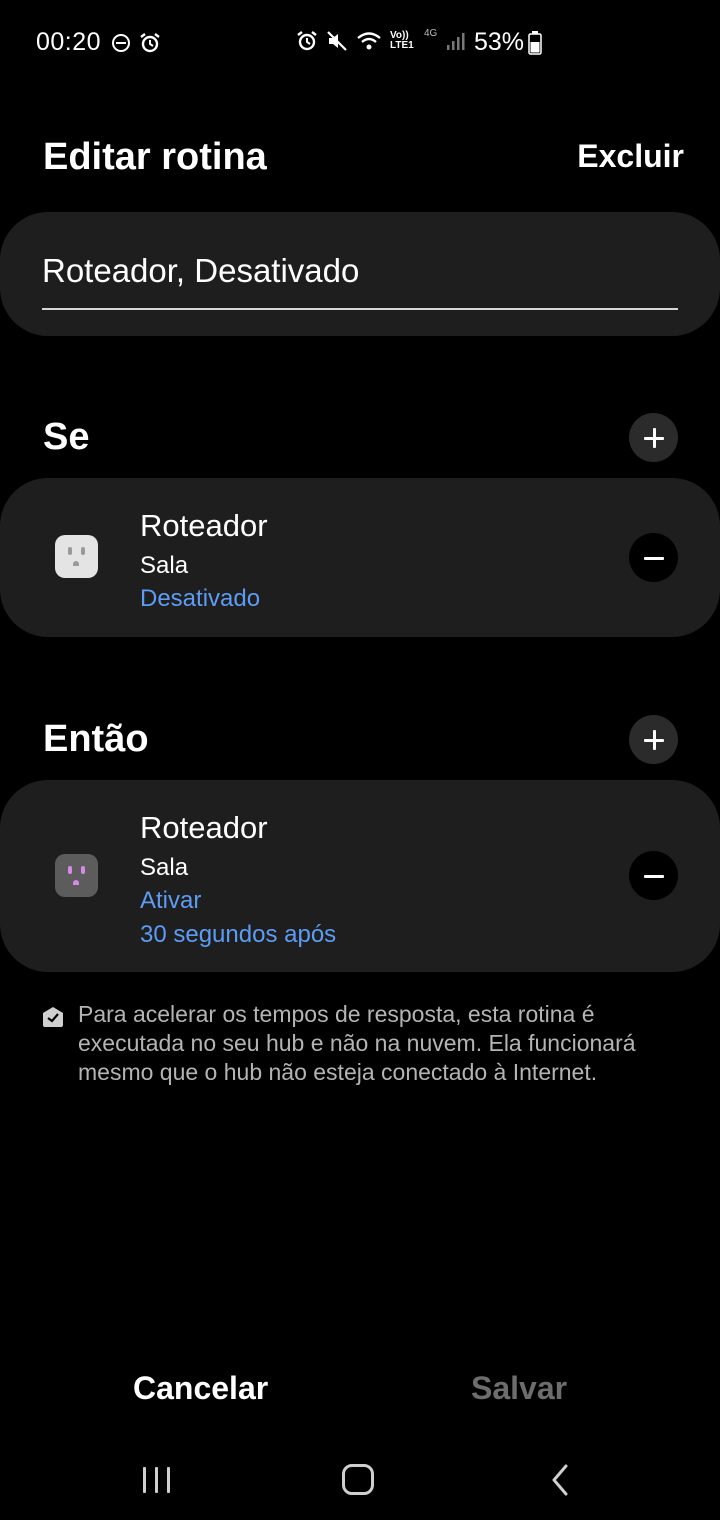 This screenshot has height=1520, width=720. I want to click on action-delay: 30 segundos após, so click(238, 934).